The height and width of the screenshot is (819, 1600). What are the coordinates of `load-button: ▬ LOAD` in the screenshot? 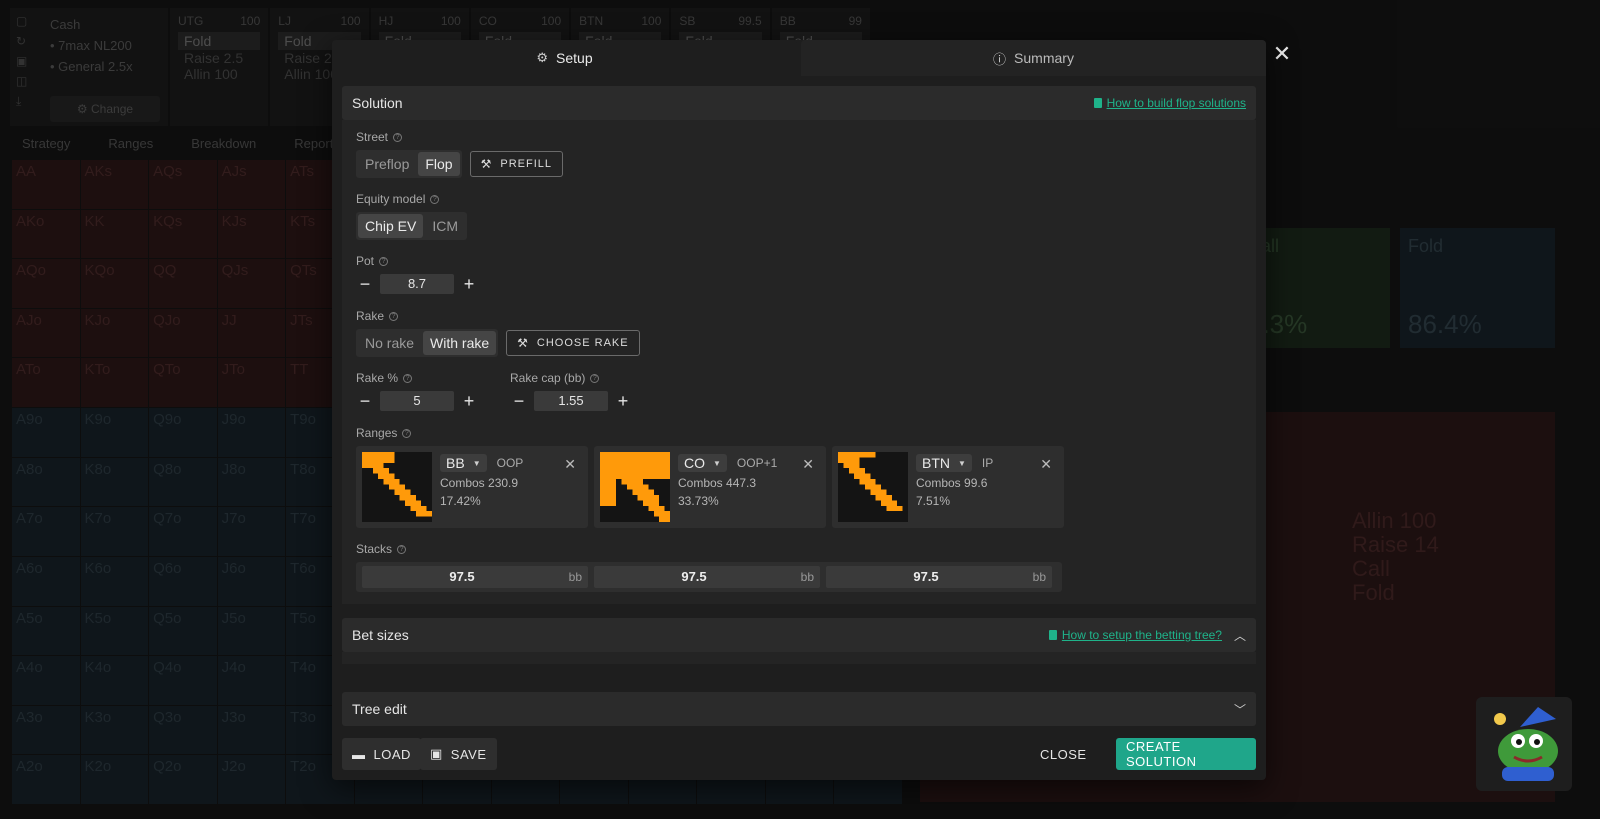 It's located at (381, 754).